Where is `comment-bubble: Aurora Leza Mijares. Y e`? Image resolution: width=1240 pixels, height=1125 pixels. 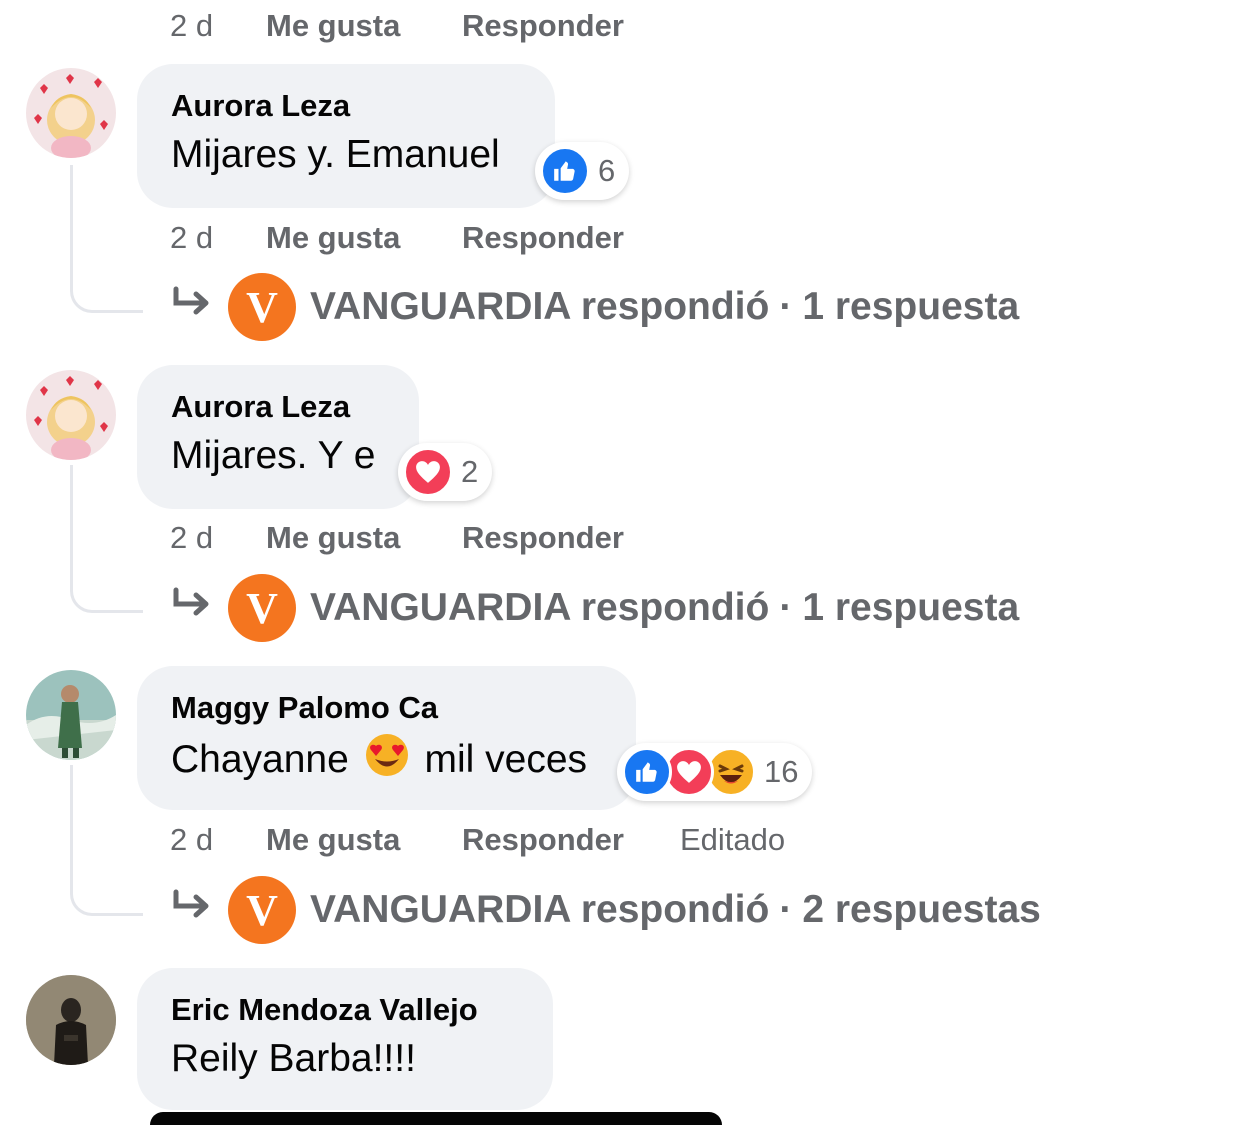 comment-bubble: Aurora Leza Mijares. Y e is located at coordinates (278, 437).